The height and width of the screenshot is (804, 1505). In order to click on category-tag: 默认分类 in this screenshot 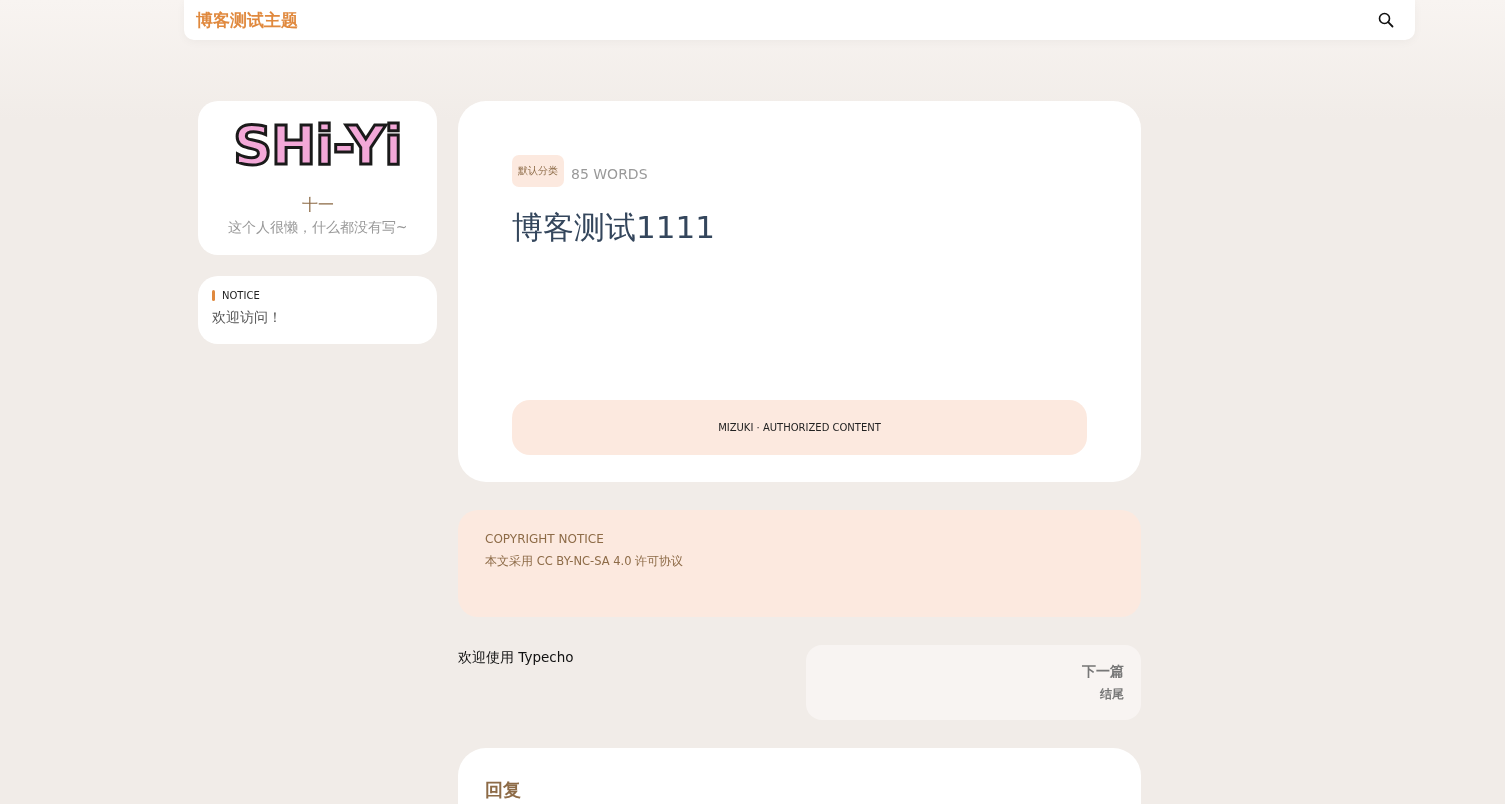, I will do `click(538, 171)`.